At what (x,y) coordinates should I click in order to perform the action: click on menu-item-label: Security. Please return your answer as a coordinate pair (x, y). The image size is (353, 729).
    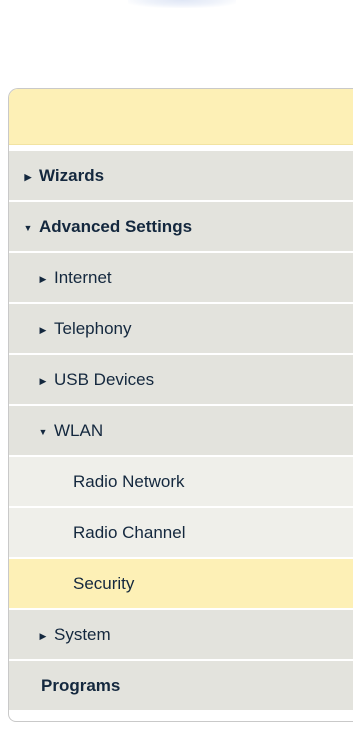
    Looking at the image, I should click on (104, 583).